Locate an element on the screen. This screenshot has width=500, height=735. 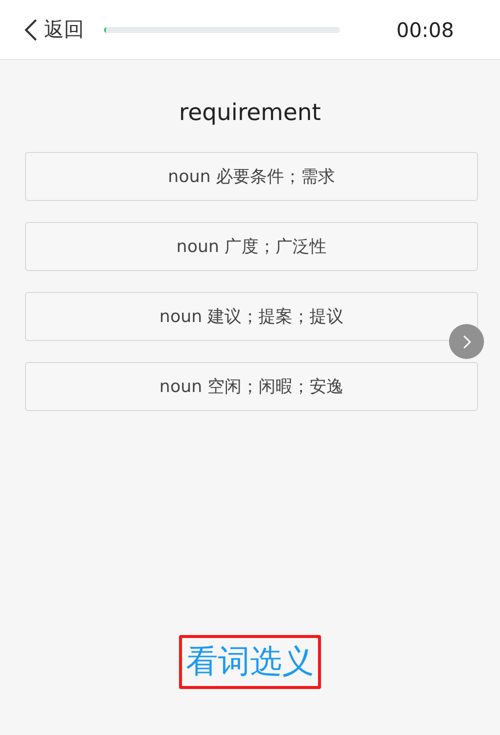
answer-option: noun 建议；提案；提议 is located at coordinates (251, 316).